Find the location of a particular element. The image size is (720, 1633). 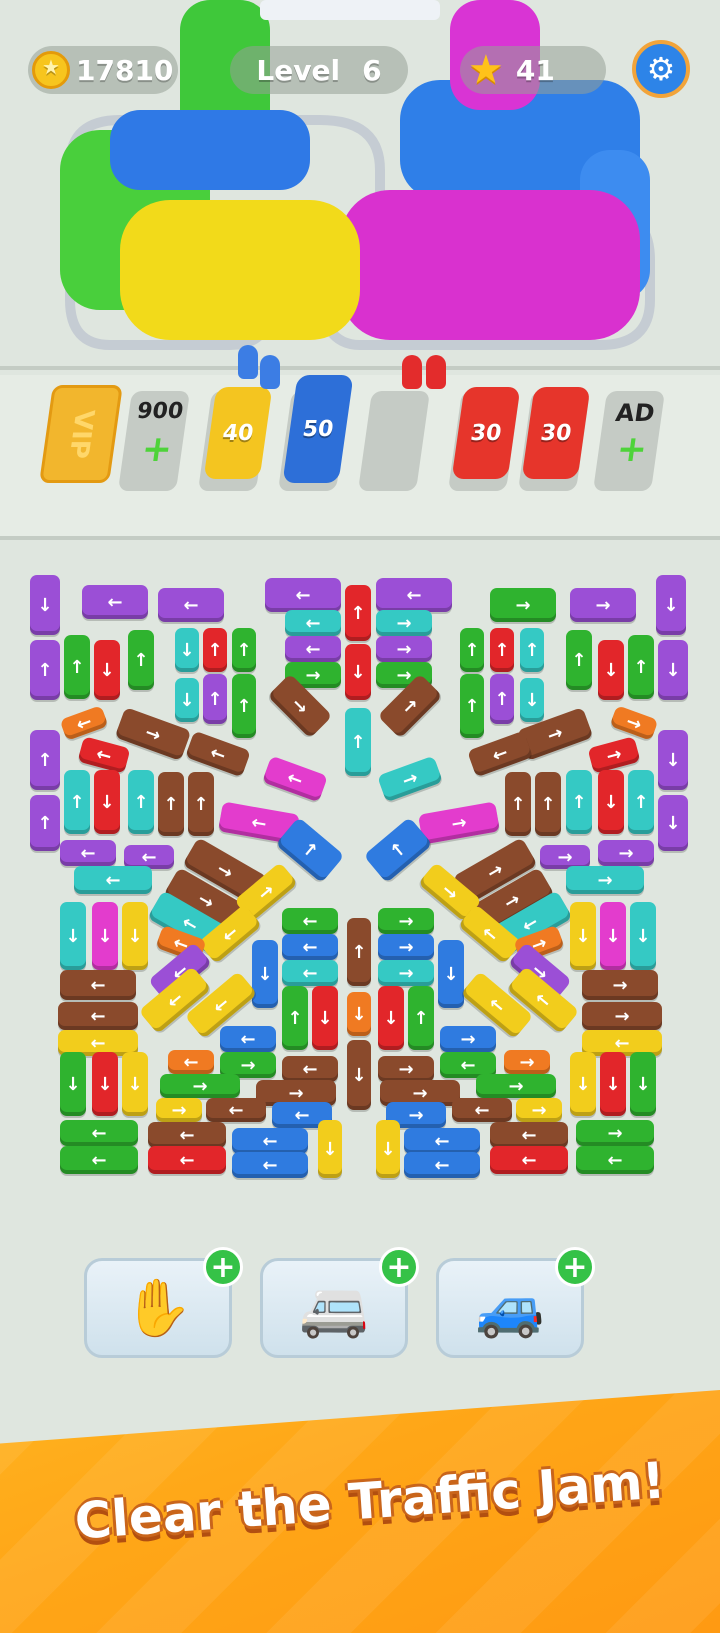

slot-car-1: 40 is located at coordinates (238, 433).